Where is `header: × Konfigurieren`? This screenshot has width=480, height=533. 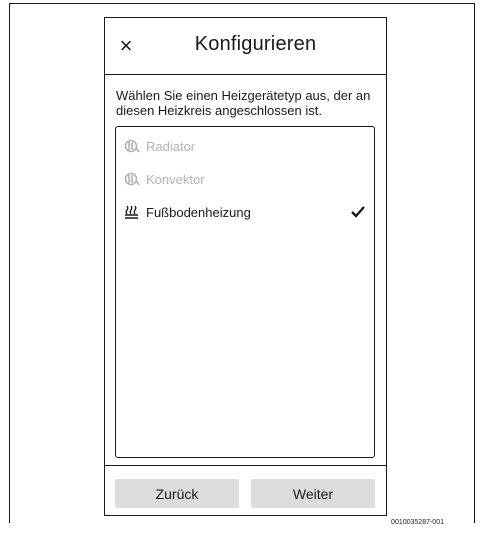 header: × Konfigurieren is located at coordinates (245, 46).